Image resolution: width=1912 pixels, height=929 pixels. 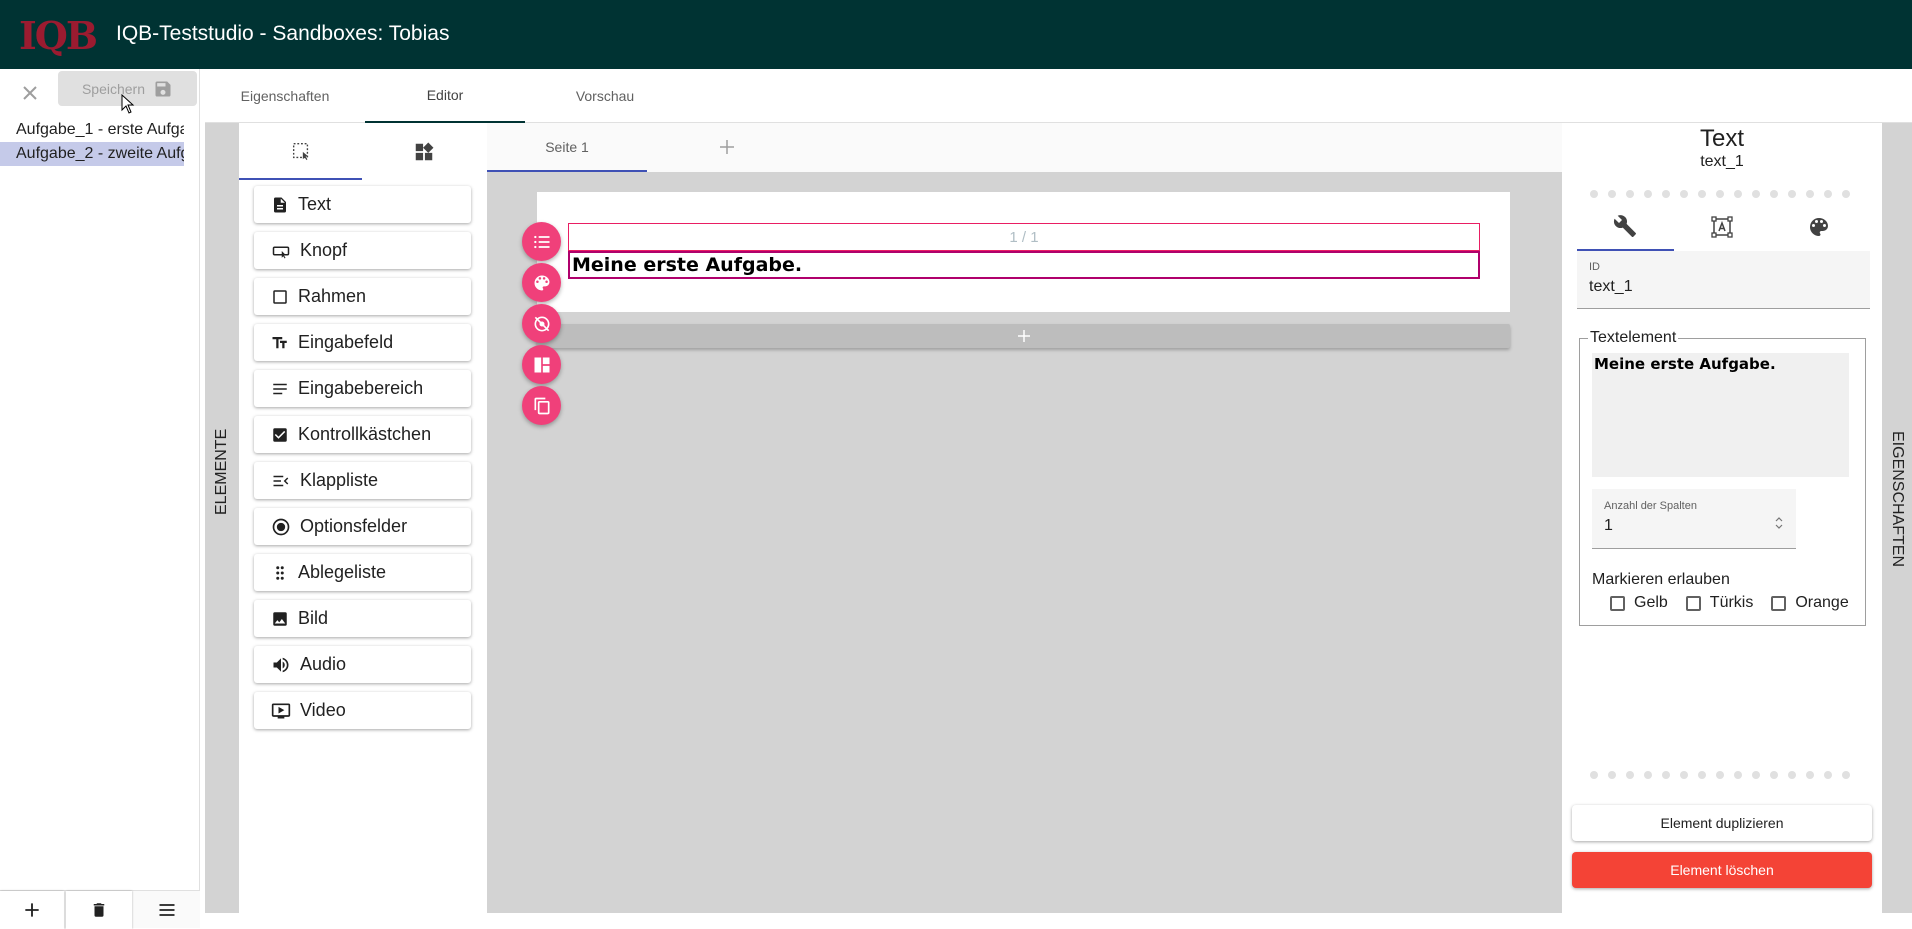 I want to click on element-label: Eingabefeld, so click(x=346, y=342).